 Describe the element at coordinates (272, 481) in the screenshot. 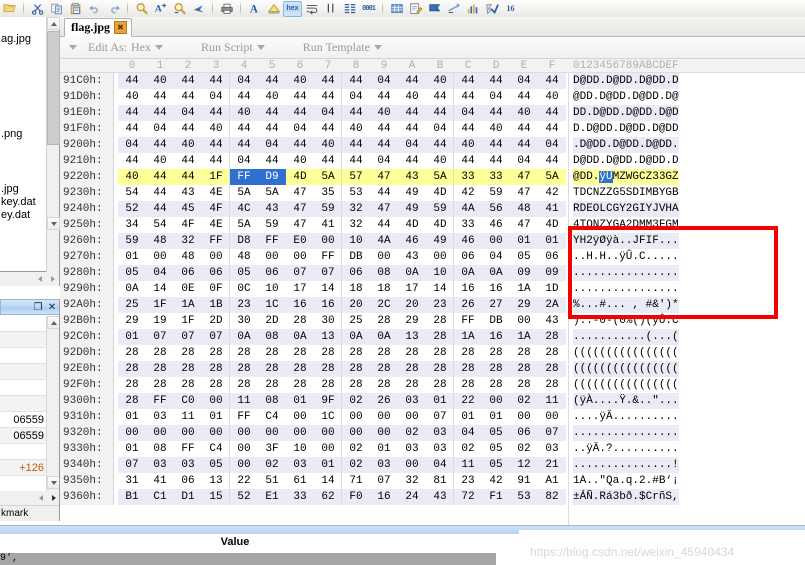

I see `hex-byte: 51` at that location.